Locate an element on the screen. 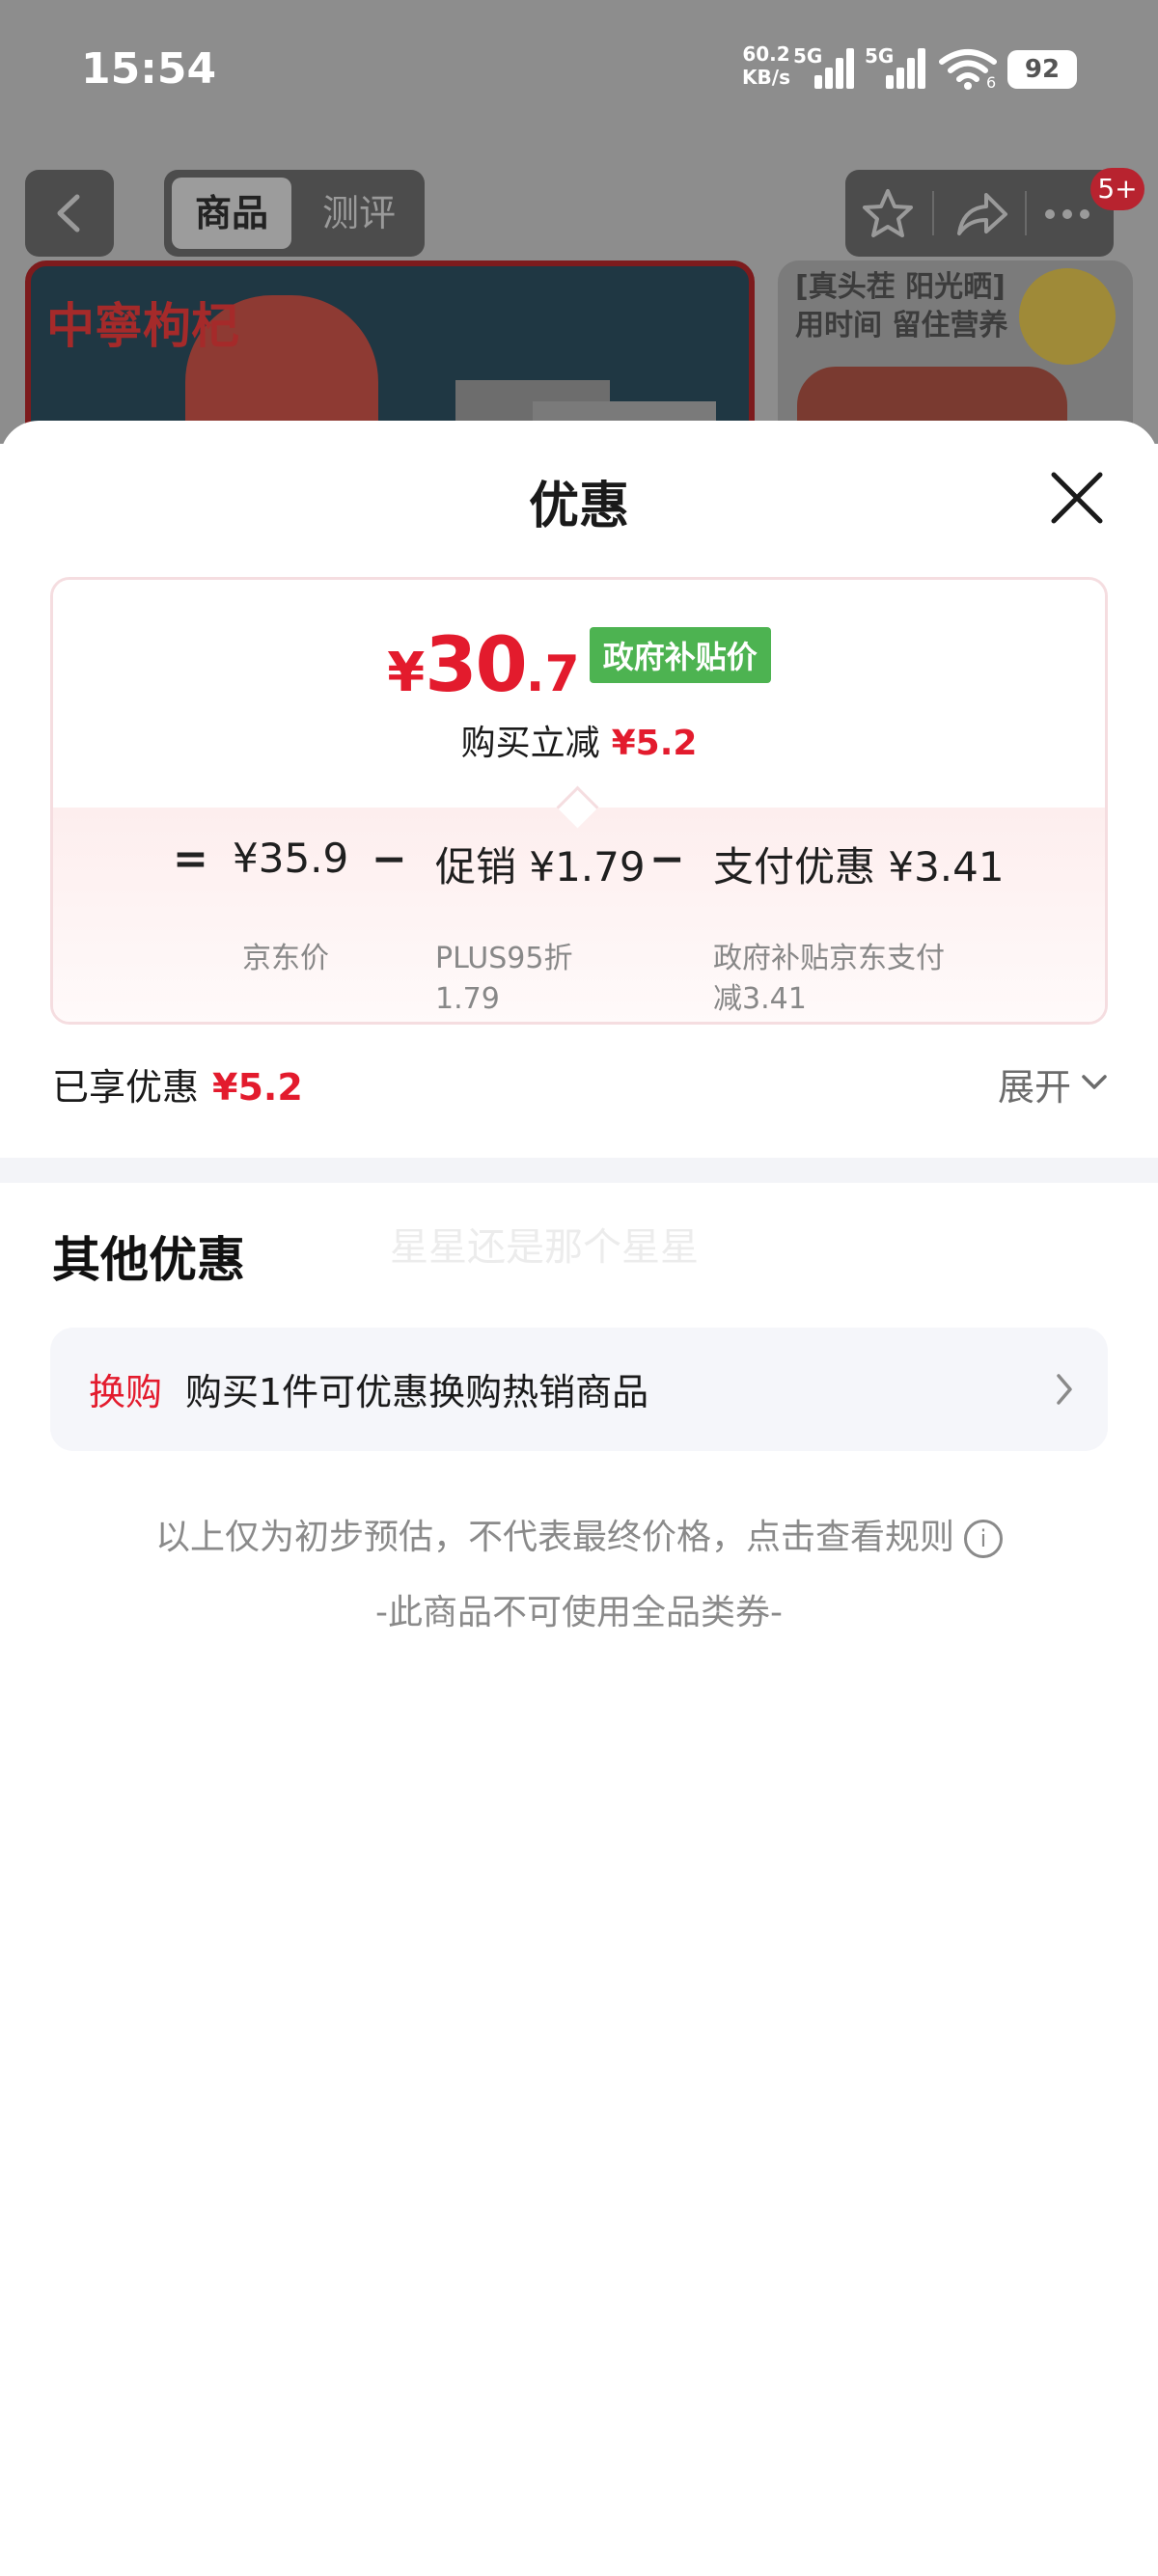 The image size is (1158, 2576). chevron-right-icon is located at coordinates (1064, 1390).